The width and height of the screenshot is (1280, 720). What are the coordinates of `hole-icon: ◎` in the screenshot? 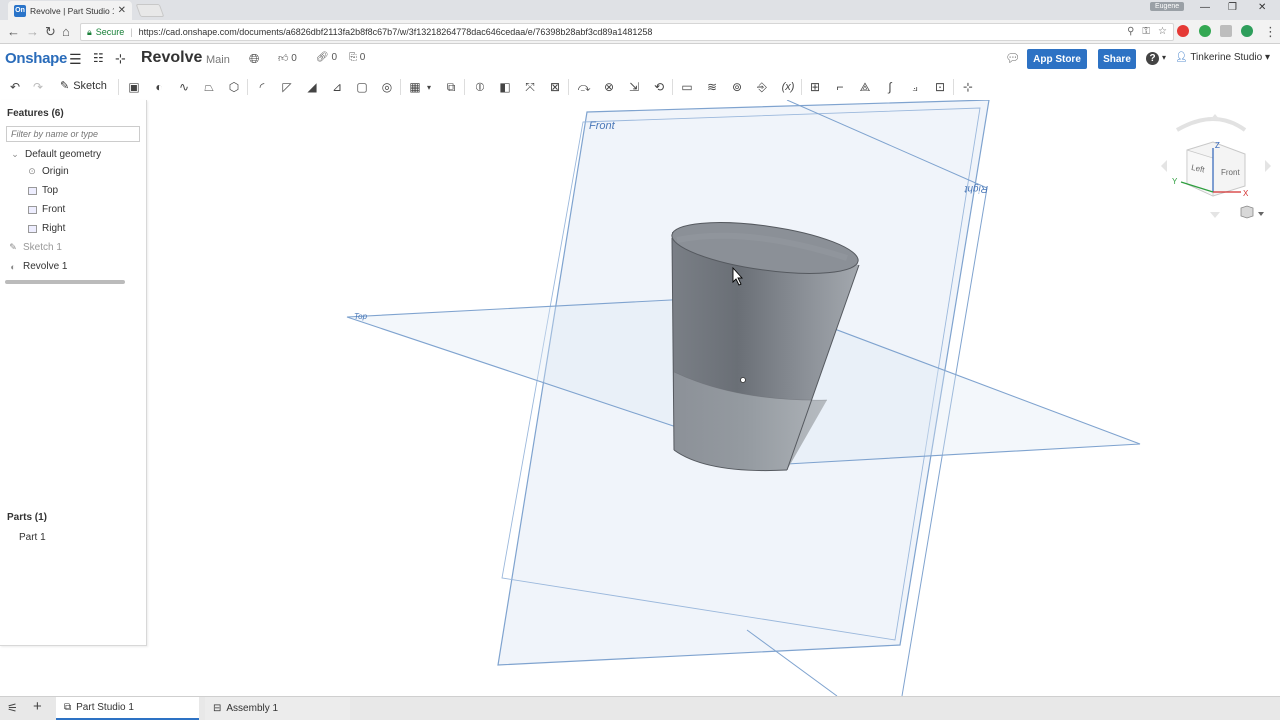 It's located at (387, 87).